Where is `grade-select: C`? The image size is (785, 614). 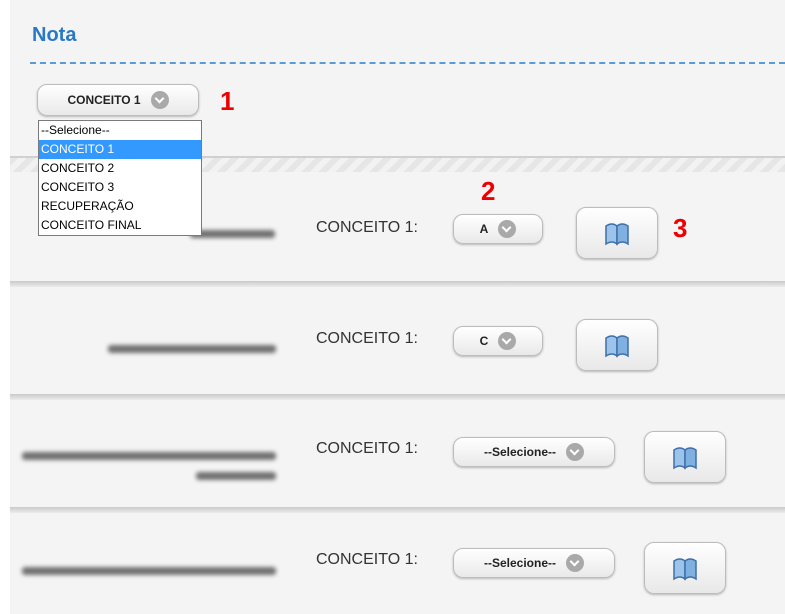 grade-select: C is located at coordinates (498, 341).